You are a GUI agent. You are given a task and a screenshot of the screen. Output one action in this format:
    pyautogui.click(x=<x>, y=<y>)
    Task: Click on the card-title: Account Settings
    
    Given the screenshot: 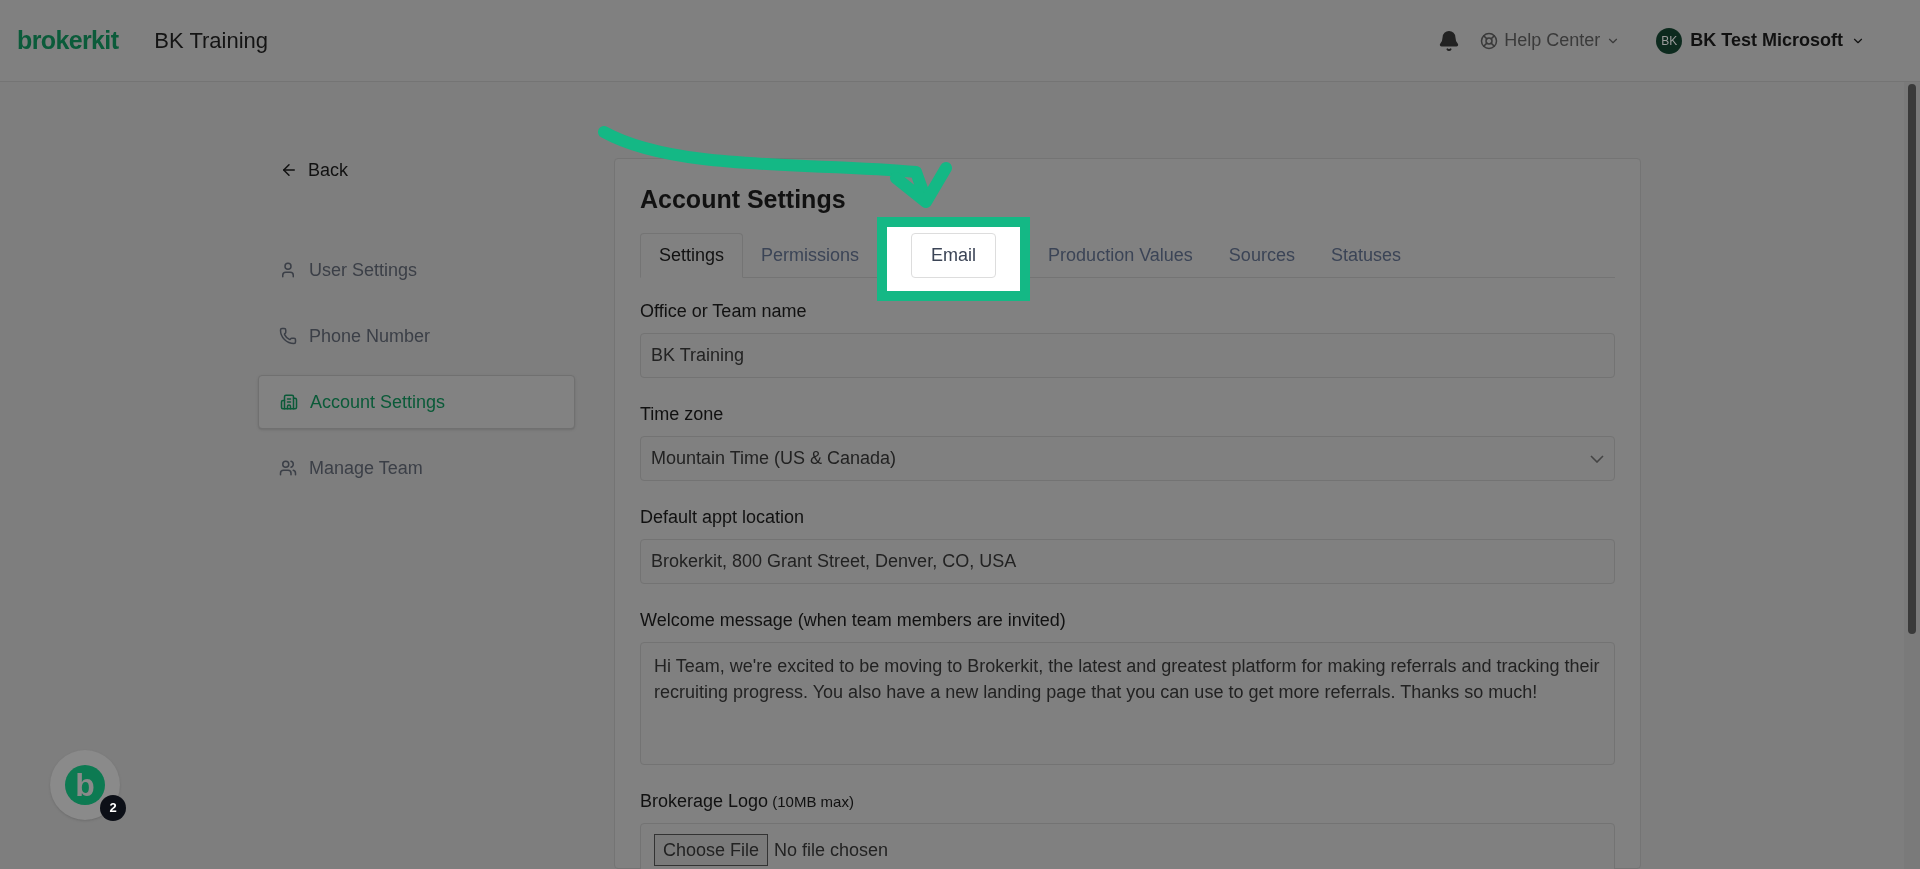 What is the action you would take?
    pyautogui.click(x=743, y=199)
    